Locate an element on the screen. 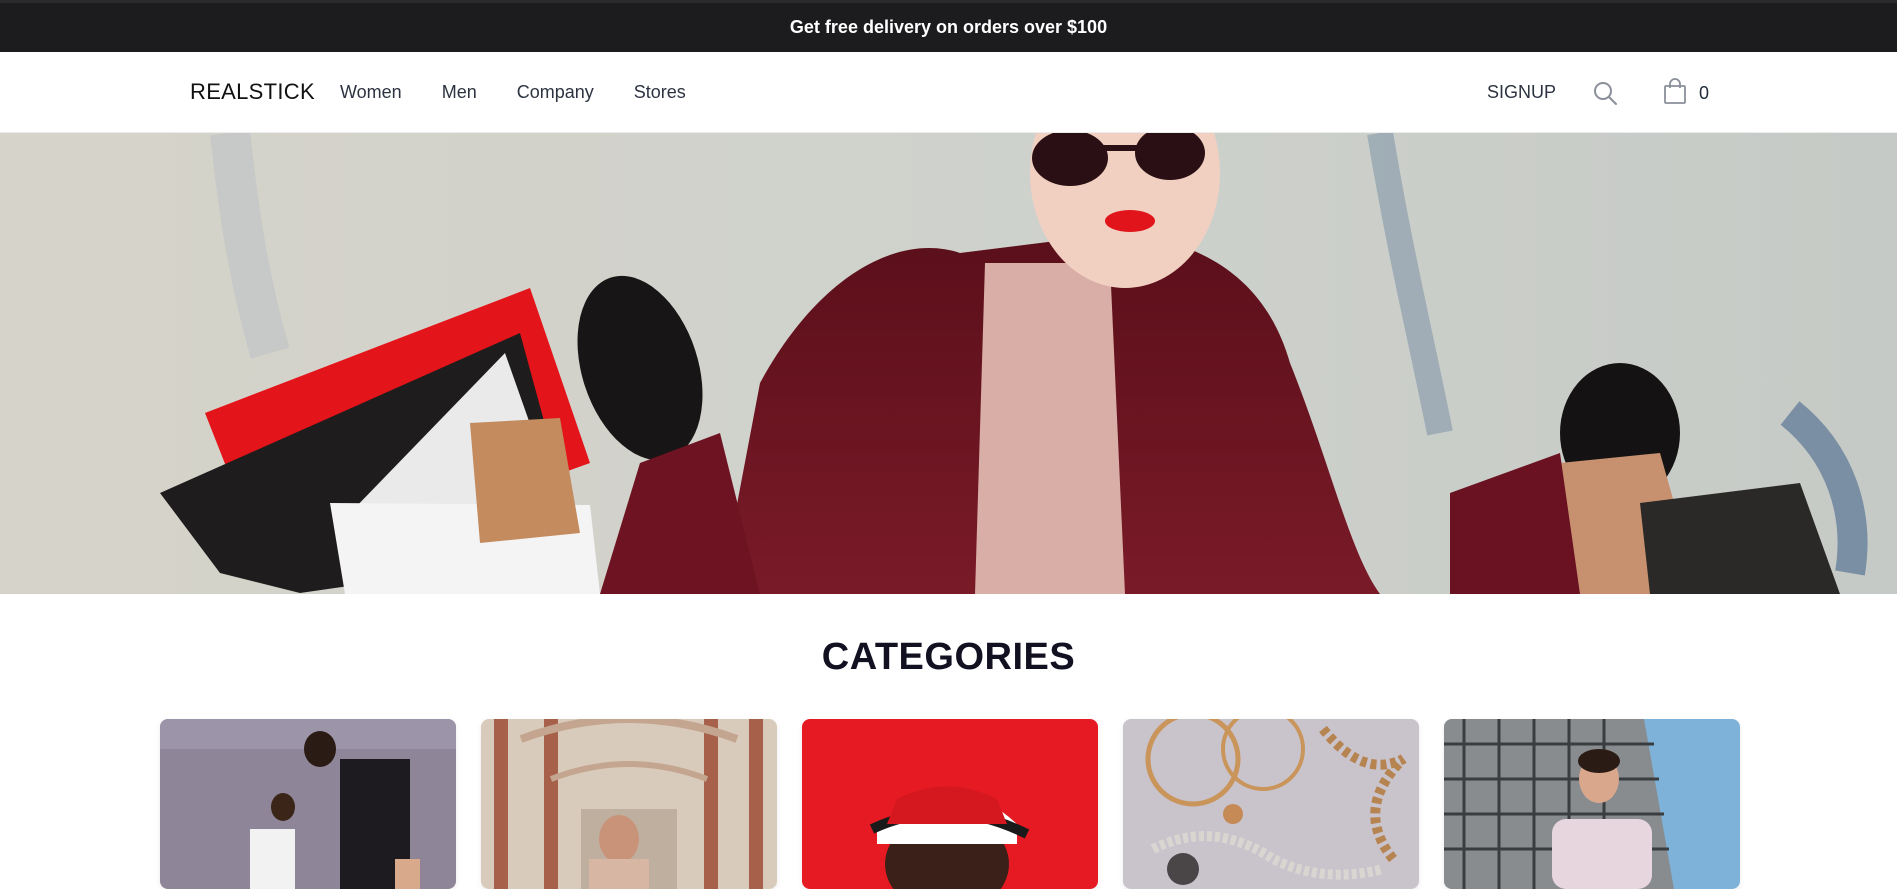 This screenshot has width=1897, height=889. announcement-text: Get free delivery on orders over $100 is located at coordinates (948, 27).